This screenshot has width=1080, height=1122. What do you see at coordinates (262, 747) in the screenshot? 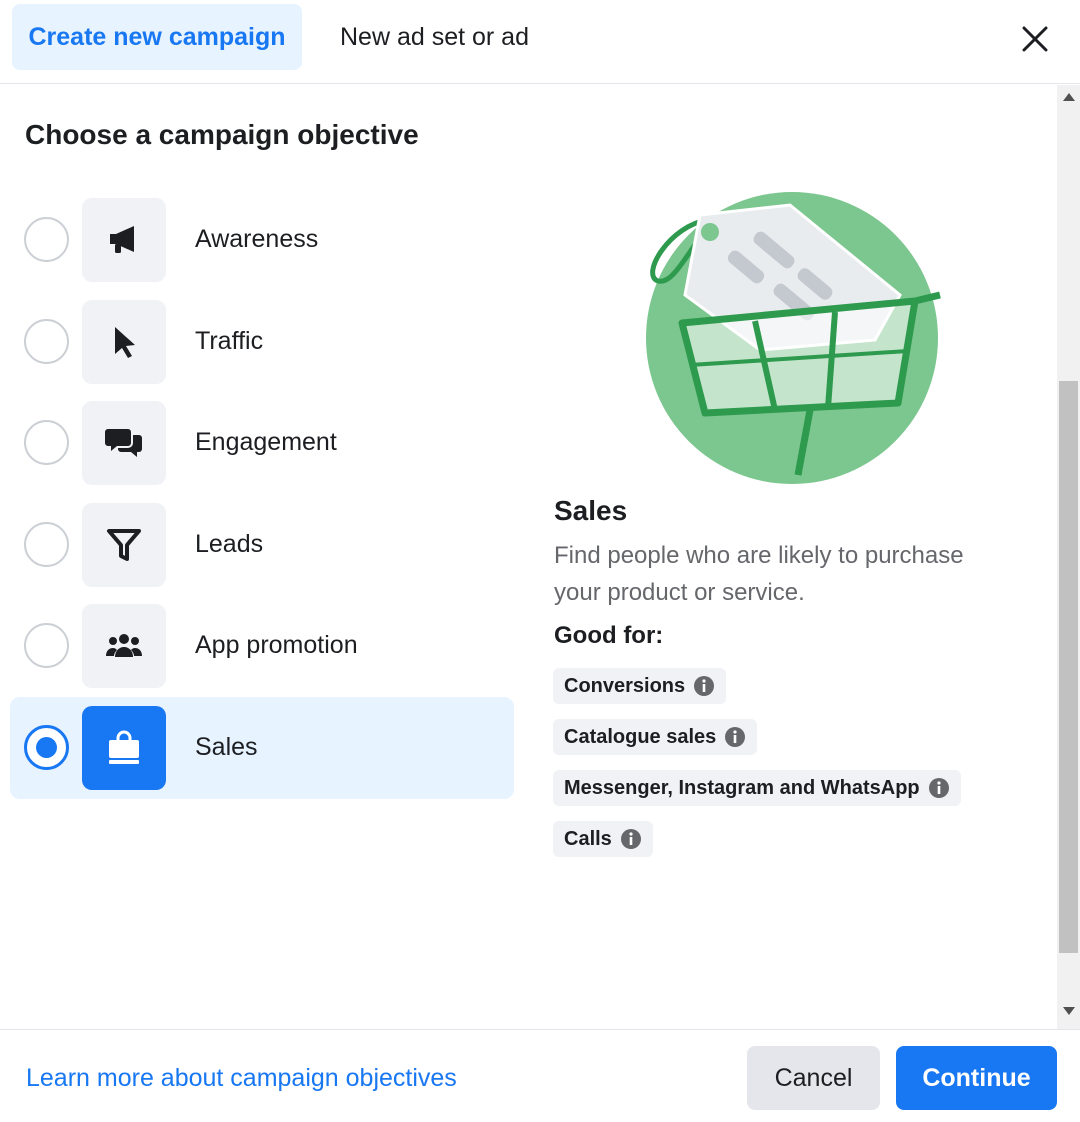
I see `objective-sales: Sales` at bounding box center [262, 747].